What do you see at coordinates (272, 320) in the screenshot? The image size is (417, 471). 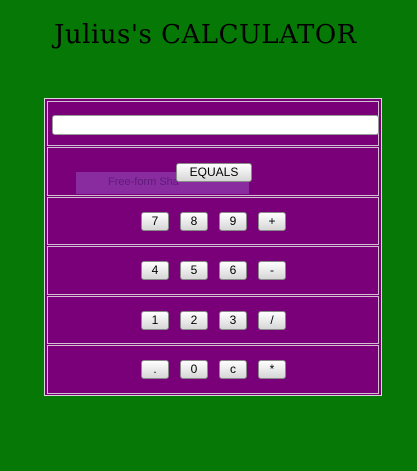 I see `divide-button: /` at bounding box center [272, 320].